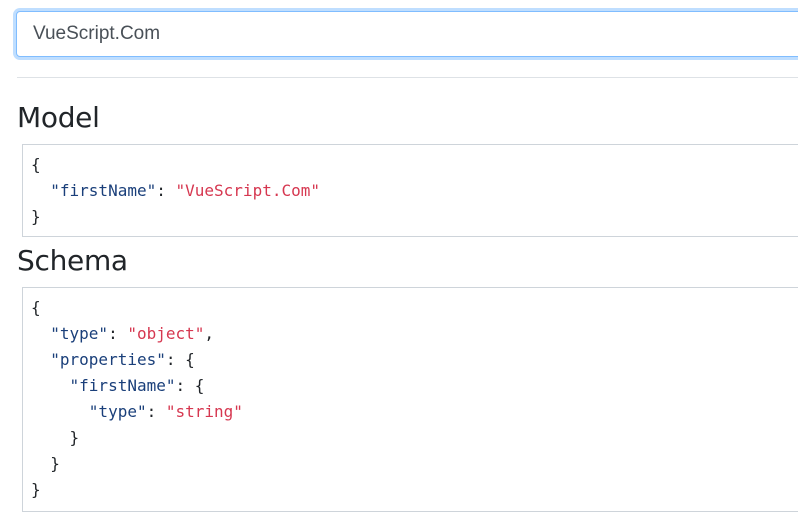  Describe the element at coordinates (209, 333) in the screenshot. I see `json-comma: ,` at that location.